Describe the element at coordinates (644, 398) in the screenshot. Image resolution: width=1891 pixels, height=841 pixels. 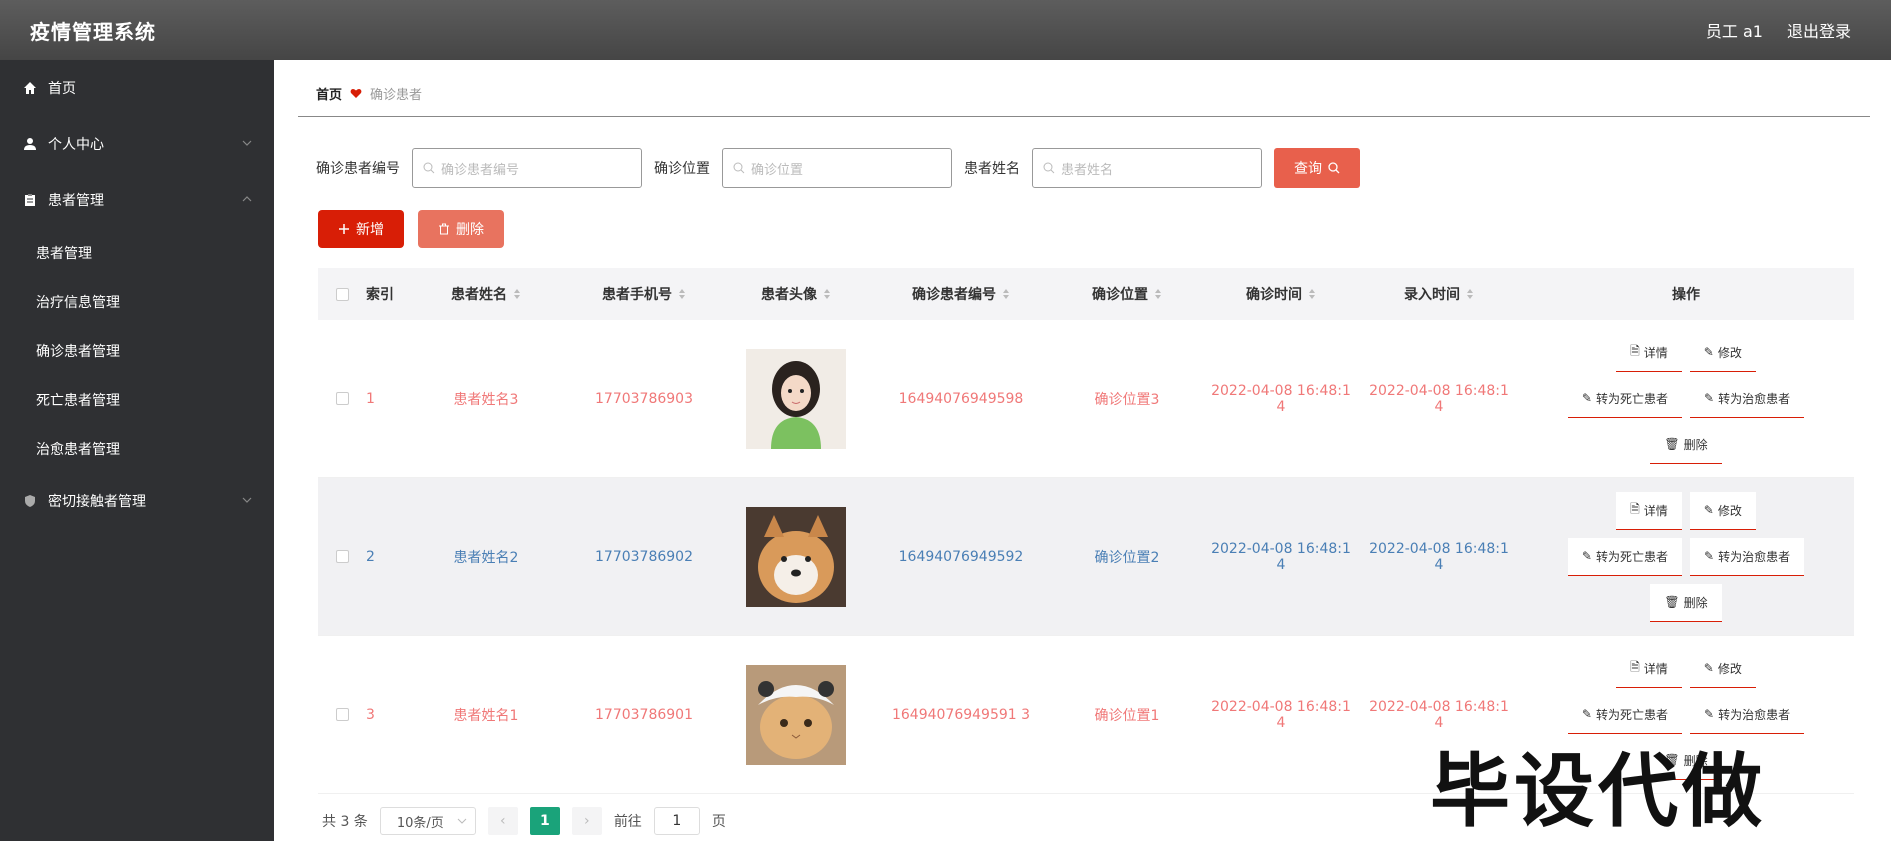
I see `row-phone: 17703786903` at that location.